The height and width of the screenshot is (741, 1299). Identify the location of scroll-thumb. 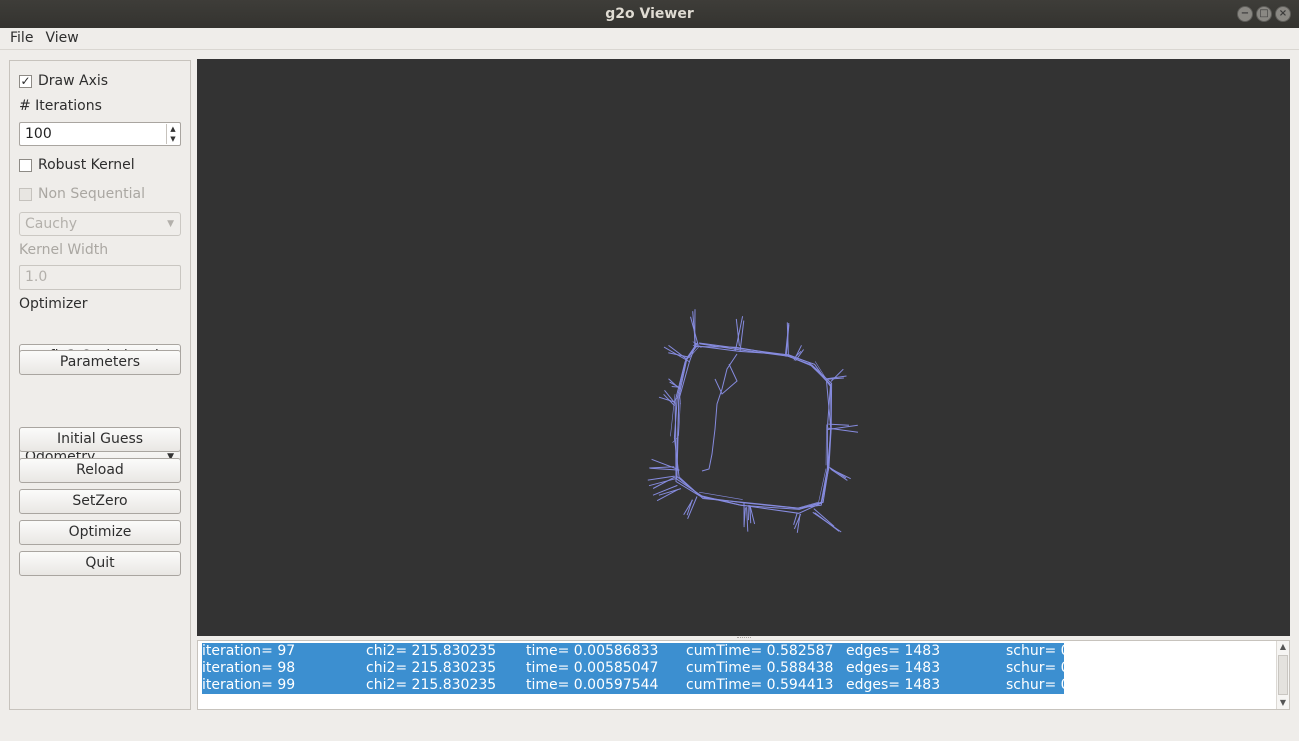
(1283, 675).